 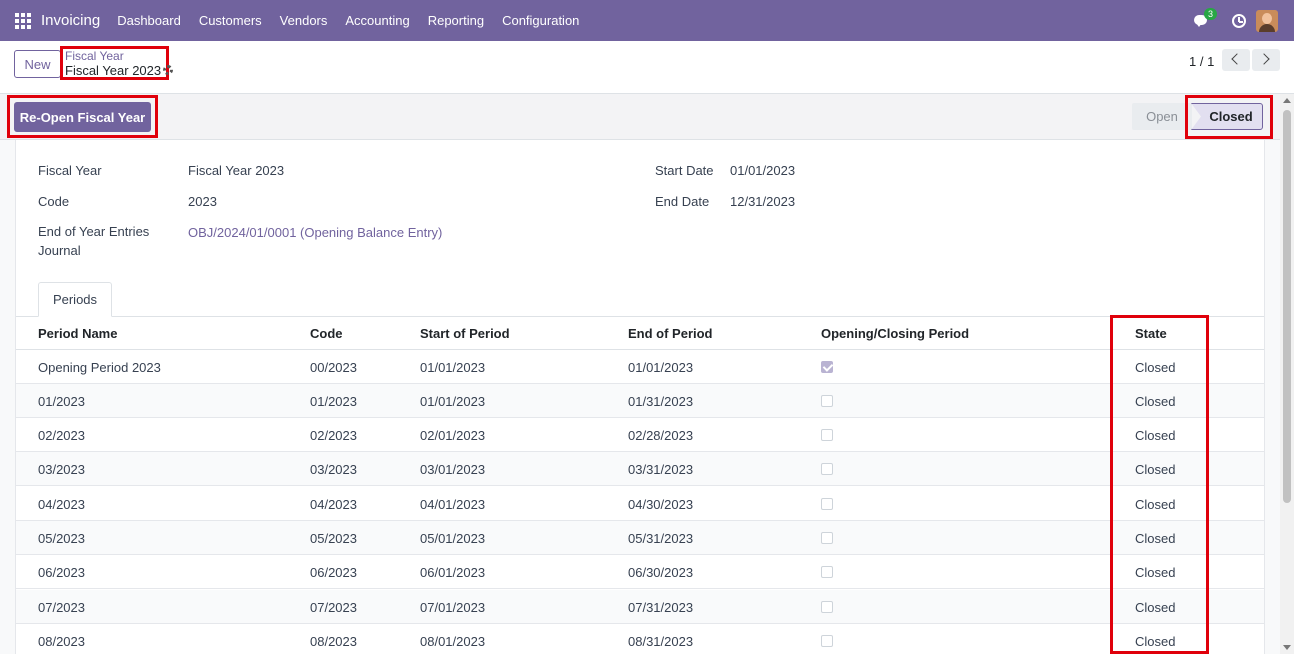 I want to click on period-end-cell: 07/31/2023, so click(x=661, y=607).